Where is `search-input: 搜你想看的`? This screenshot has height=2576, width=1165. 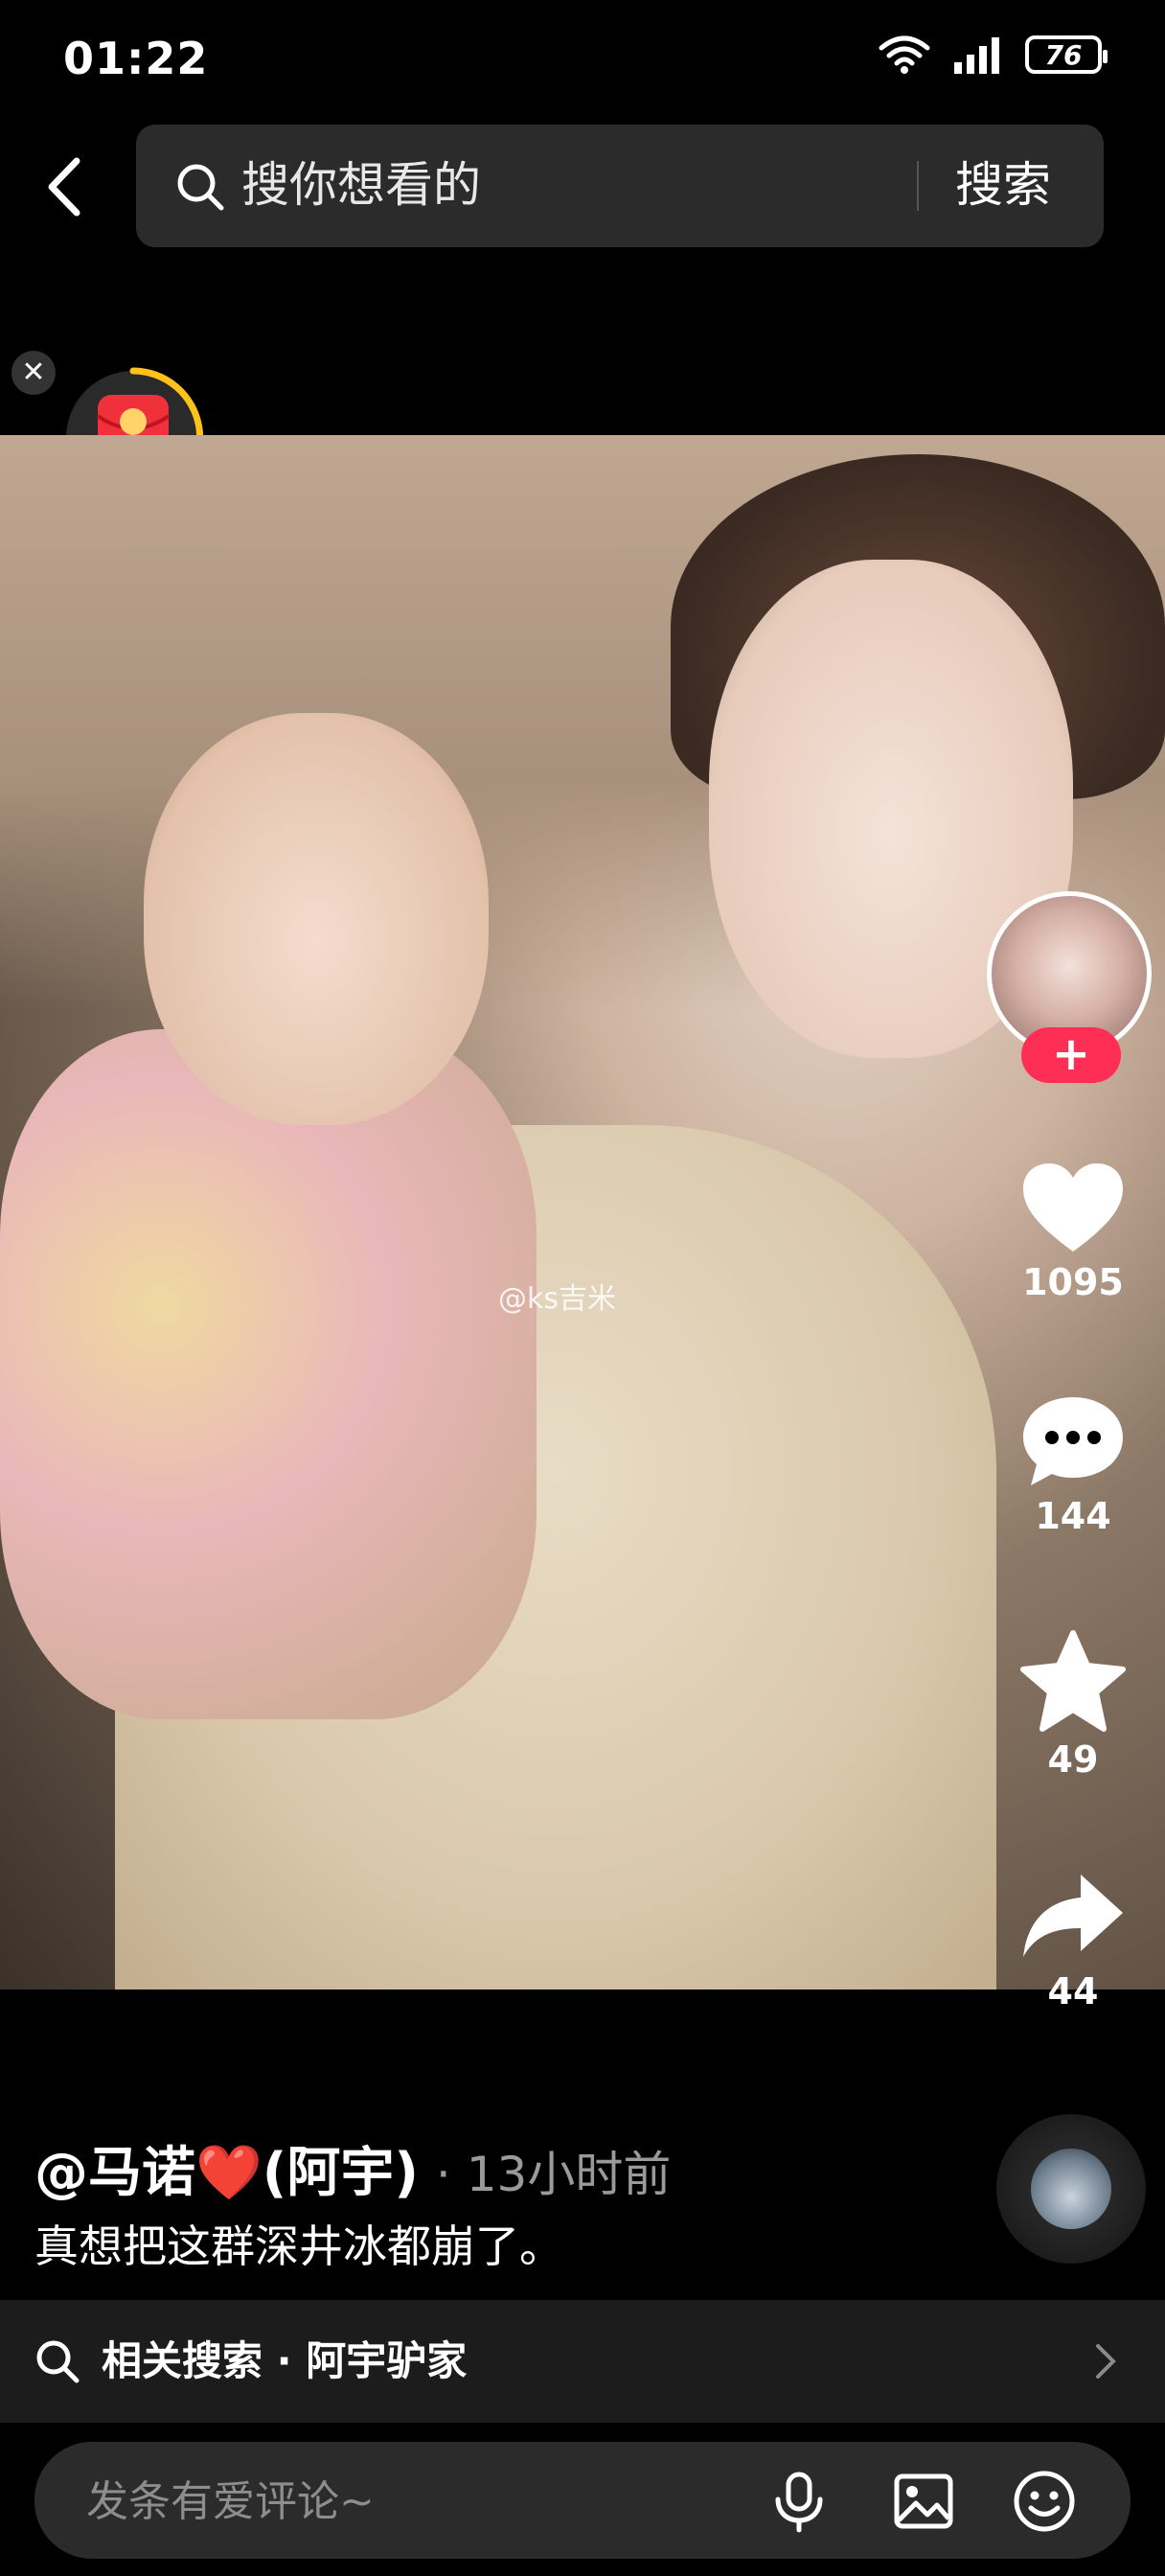 search-input: 搜你想看的 is located at coordinates (361, 185).